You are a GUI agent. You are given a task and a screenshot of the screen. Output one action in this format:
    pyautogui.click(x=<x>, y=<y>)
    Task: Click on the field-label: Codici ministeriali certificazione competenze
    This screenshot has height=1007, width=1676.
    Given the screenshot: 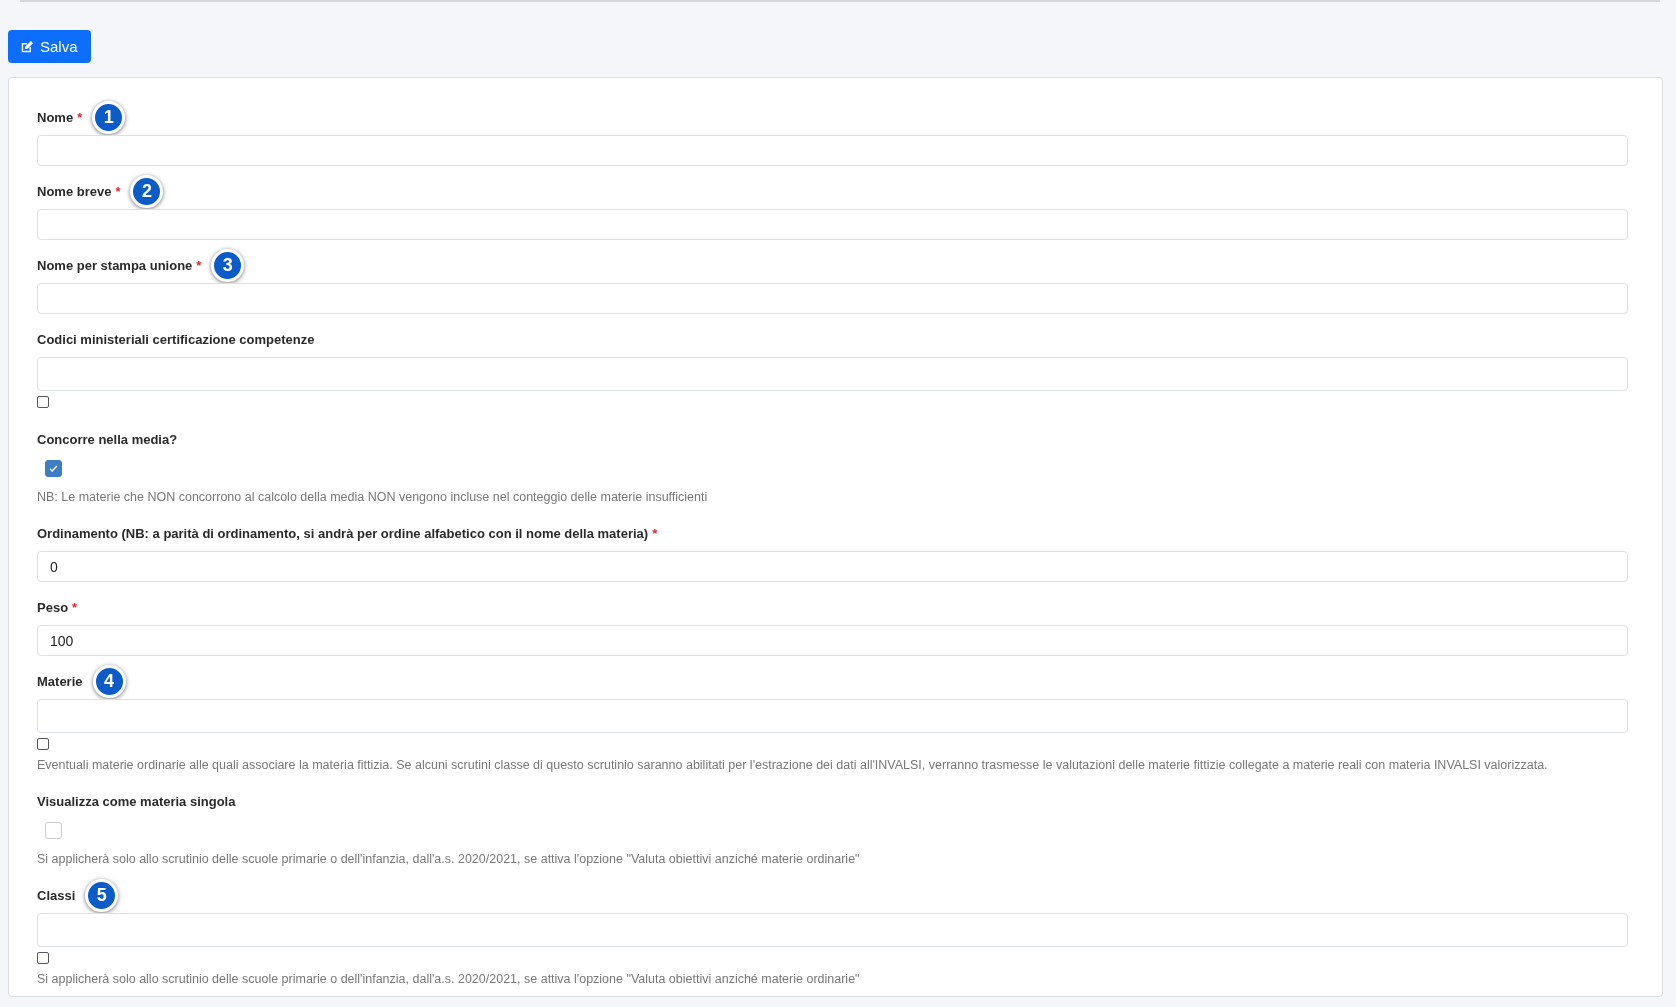 What is the action you would take?
    pyautogui.click(x=176, y=339)
    